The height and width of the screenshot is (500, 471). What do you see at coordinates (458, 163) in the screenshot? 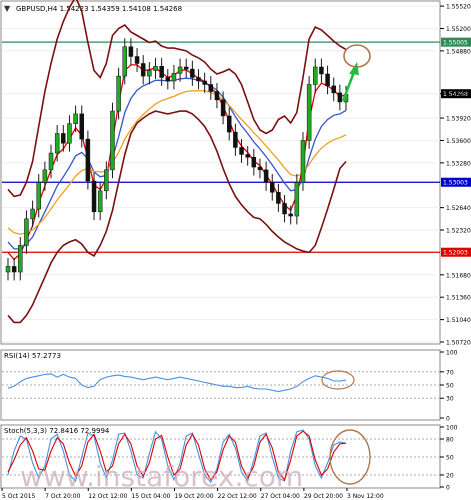
I see `price-tick-label-6: 1.53280` at bounding box center [458, 163].